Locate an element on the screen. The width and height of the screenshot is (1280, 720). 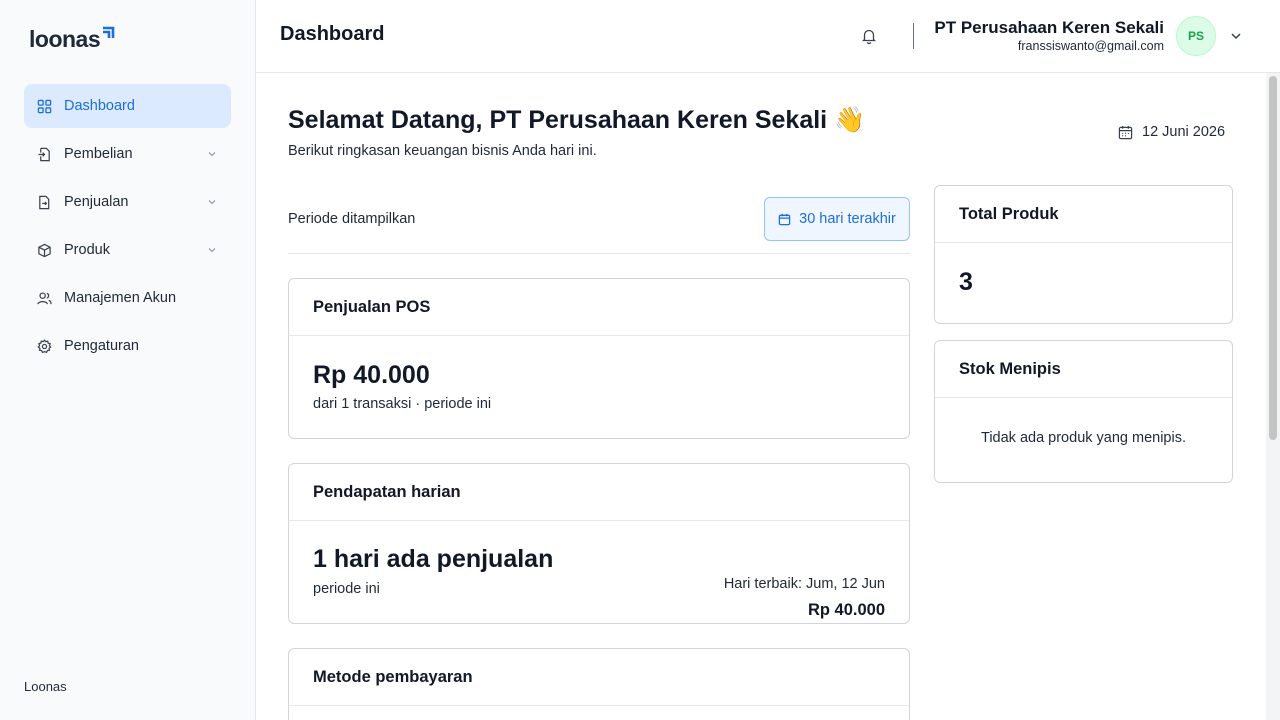
date-text: 12 Juni 2026 is located at coordinates (1184, 132).